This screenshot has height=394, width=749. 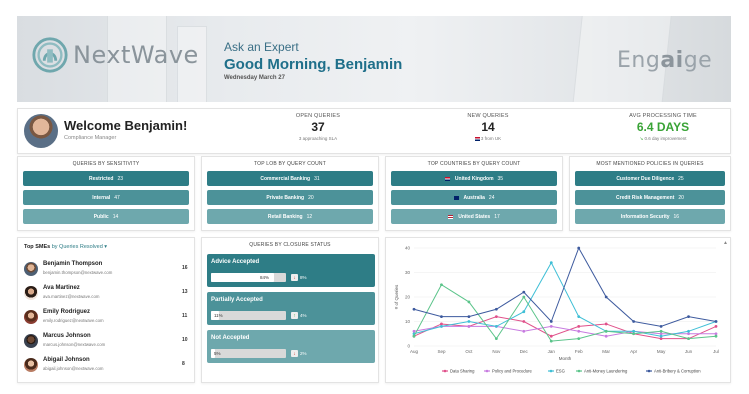 What do you see at coordinates (290, 197) in the screenshot?
I see `lob-item-private: Private Banking 20` at bounding box center [290, 197].